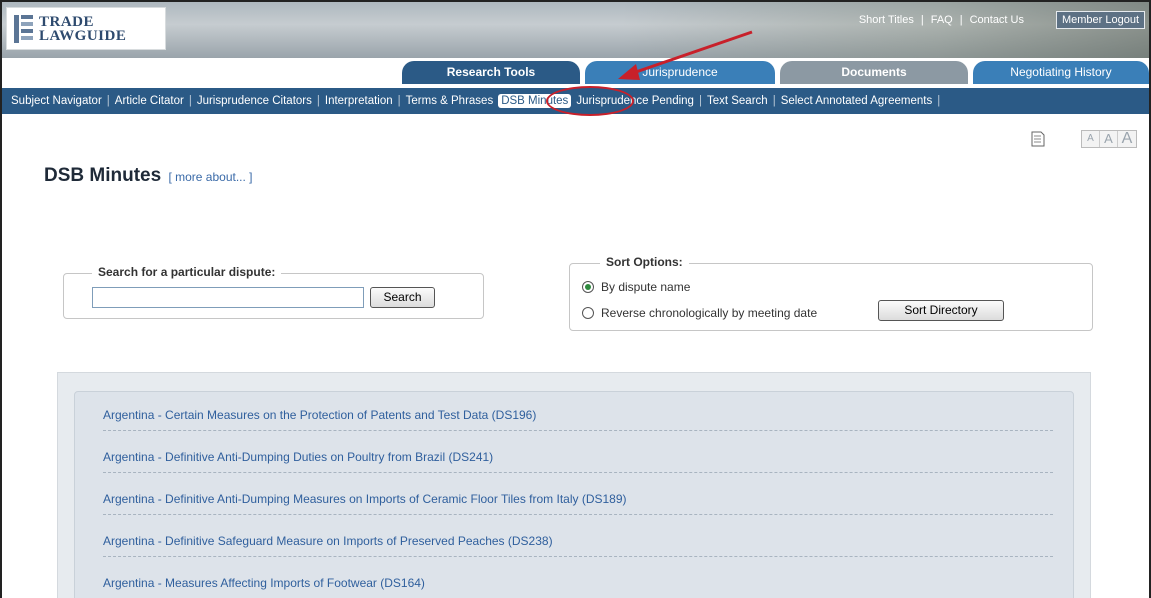  What do you see at coordinates (1127, 139) in the screenshot?
I see `font-size-large-button: A` at bounding box center [1127, 139].